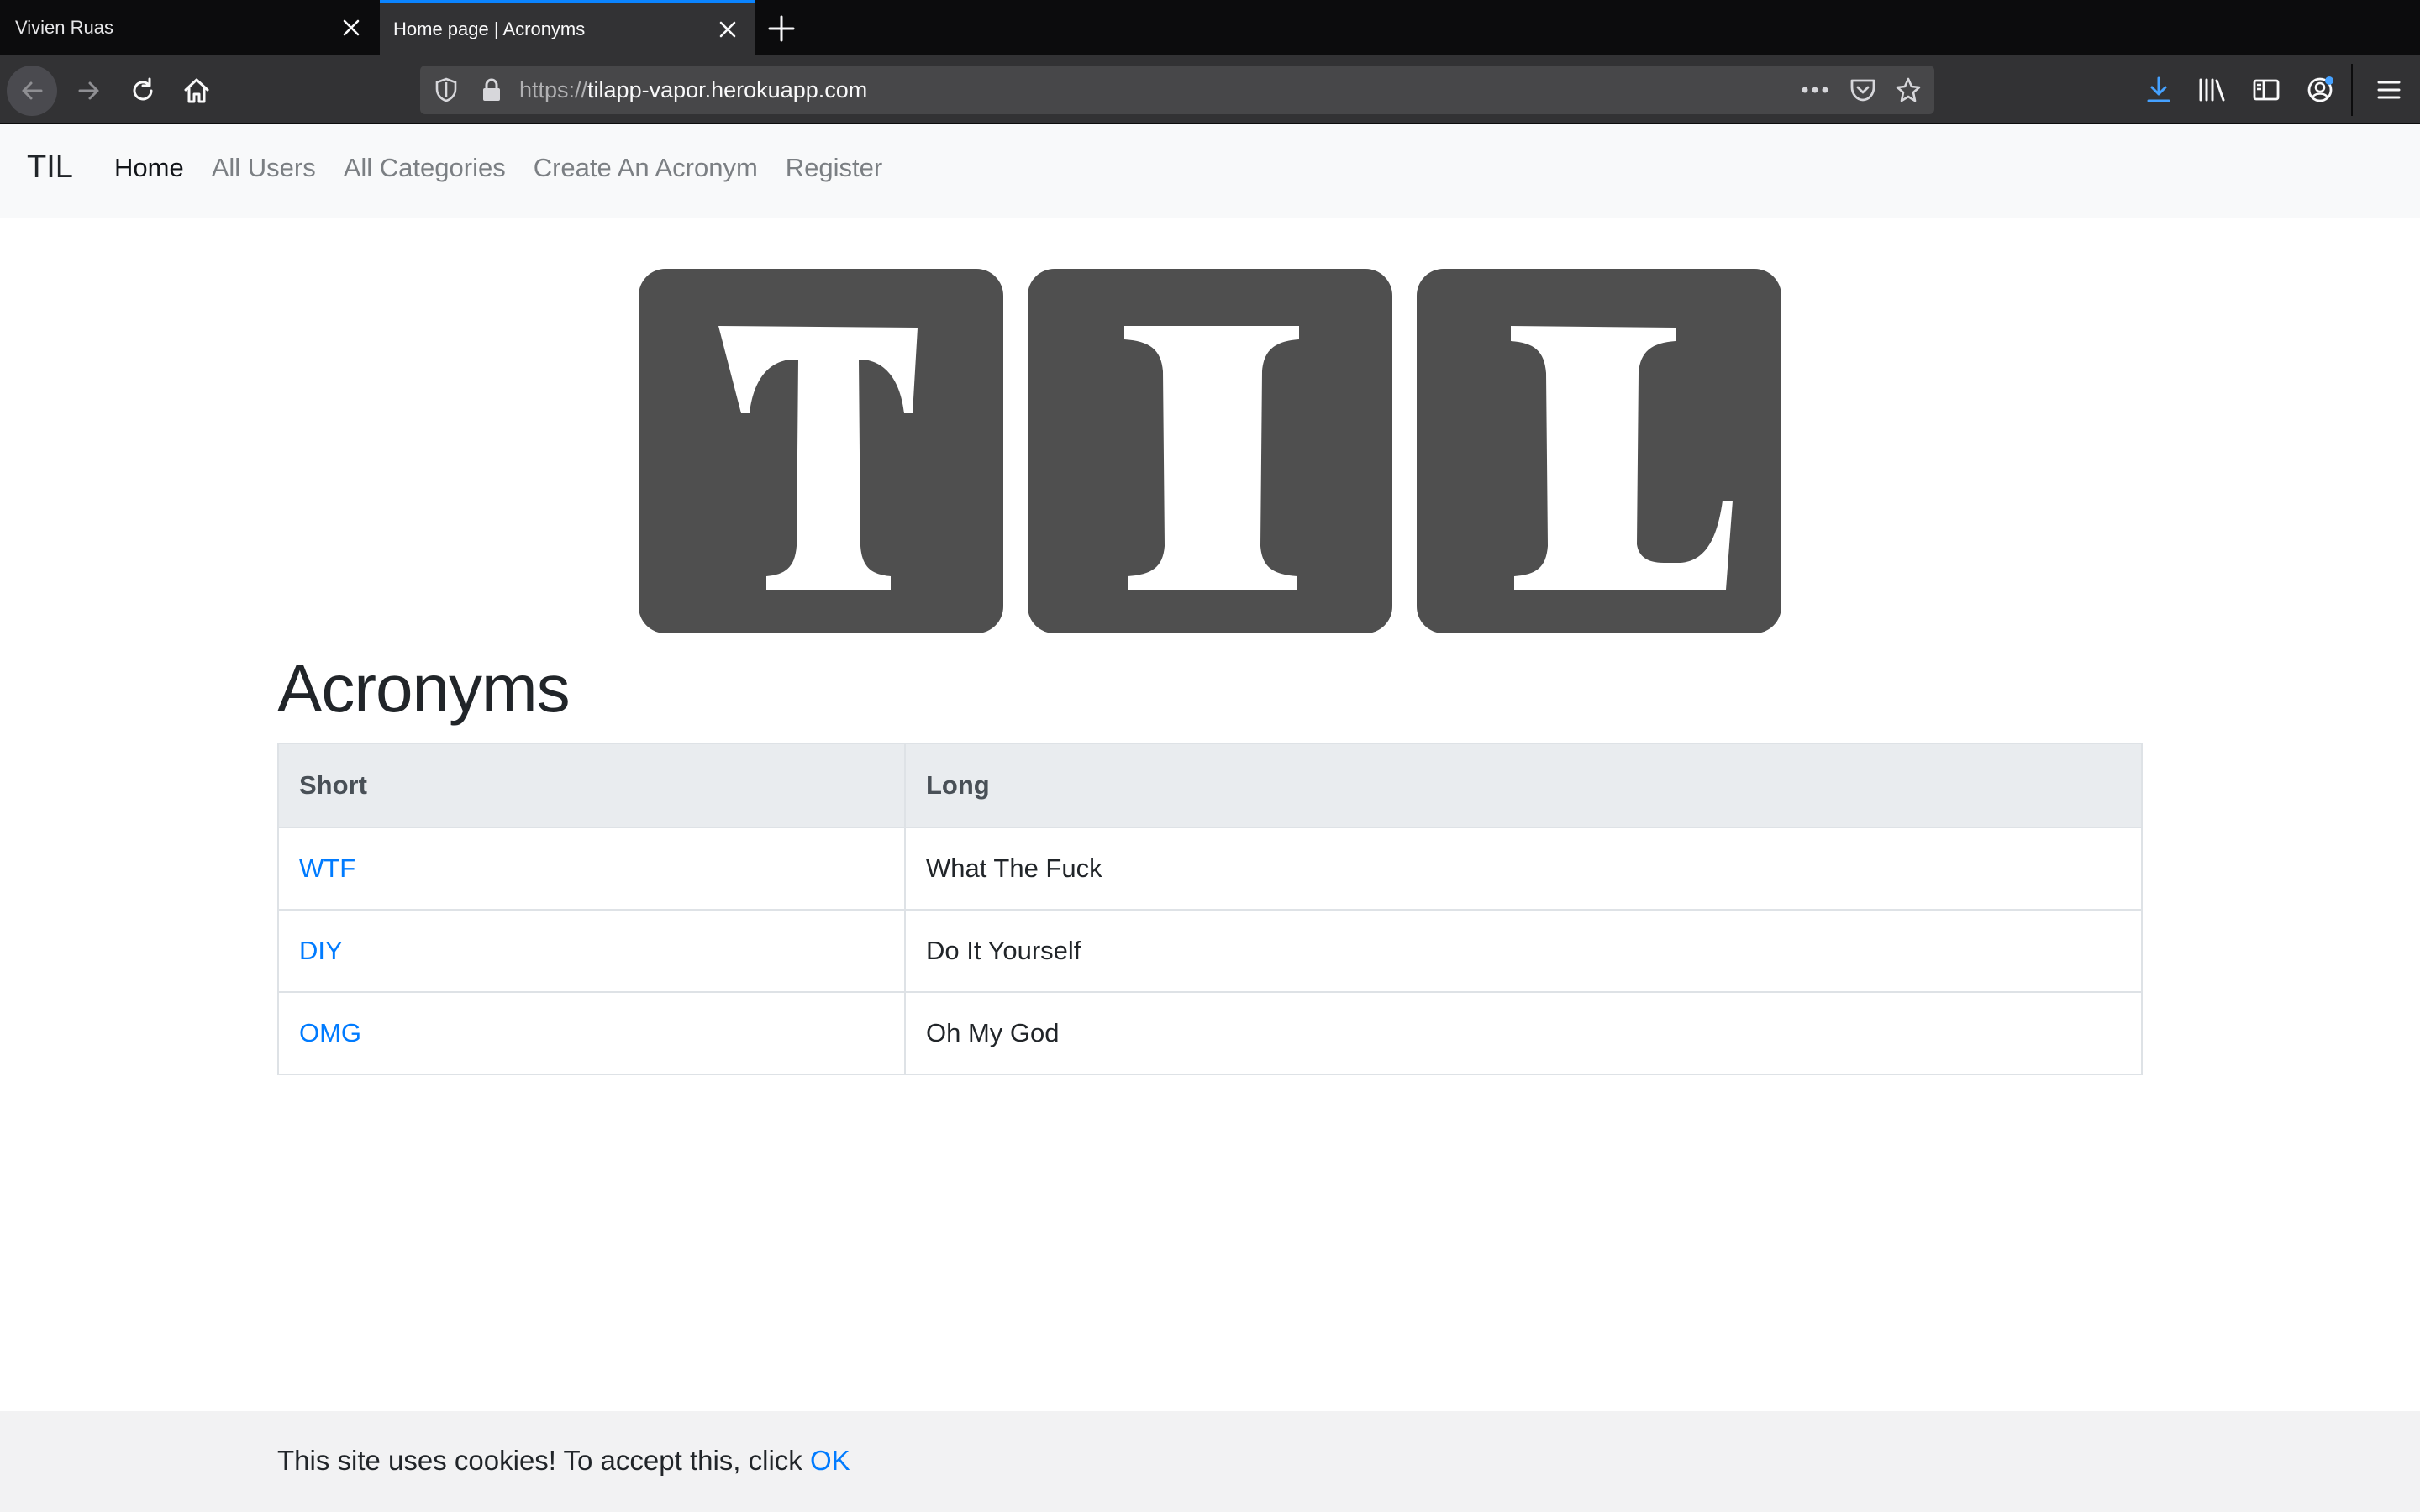 This screenshot has height=1512, width=2420. I want to click on table-header-row: Short Long, so click(1210, 785).